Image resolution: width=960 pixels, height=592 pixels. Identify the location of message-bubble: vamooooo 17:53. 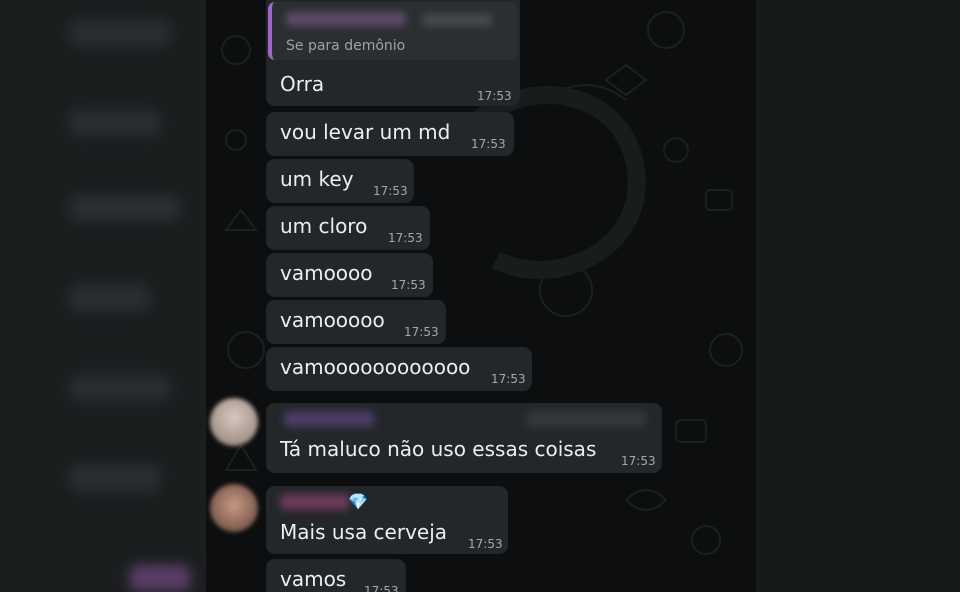
(356, 322).